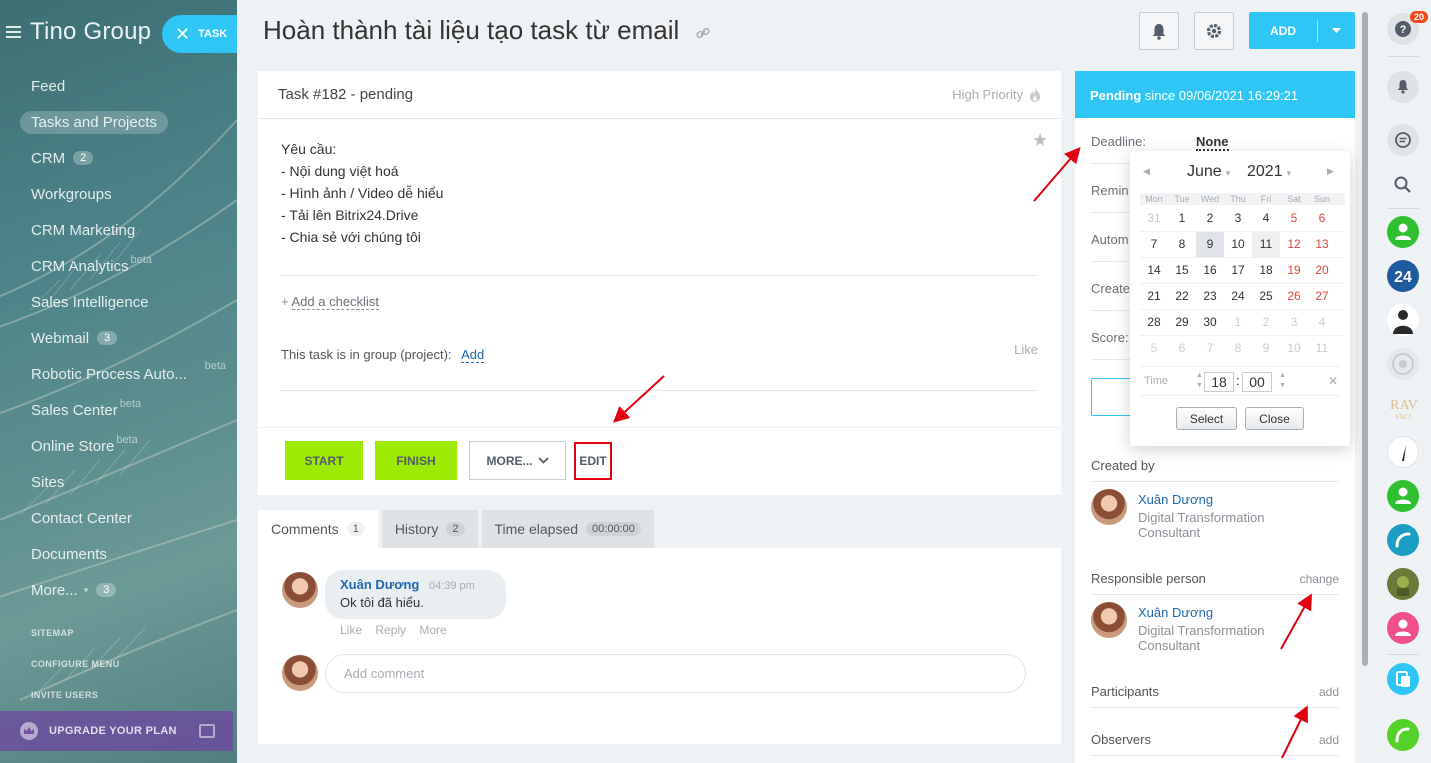 The width and height of the screenshot is (1431, 763). What do you see at coordinates (1294, 244) in the screenshot?
I see `calendar-day: 12` at bounding box center [1294, 244].